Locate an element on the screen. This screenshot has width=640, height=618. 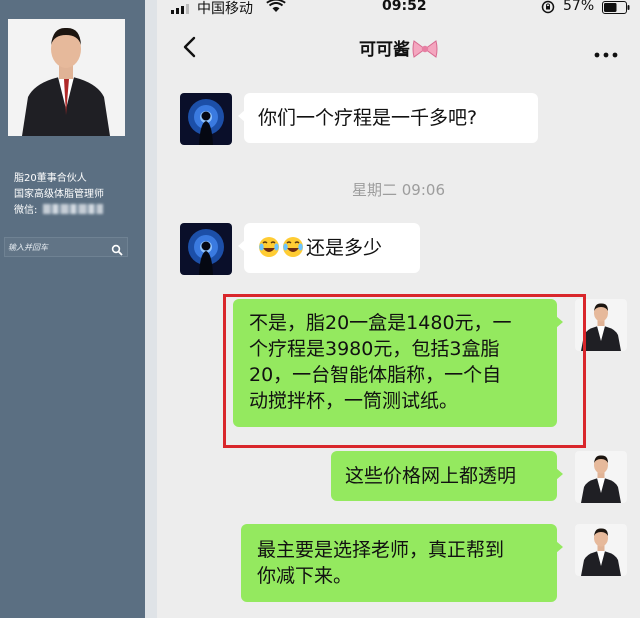
message-line: 最主要是选择老师，真正帮到 is located at coordinates (381, 550).